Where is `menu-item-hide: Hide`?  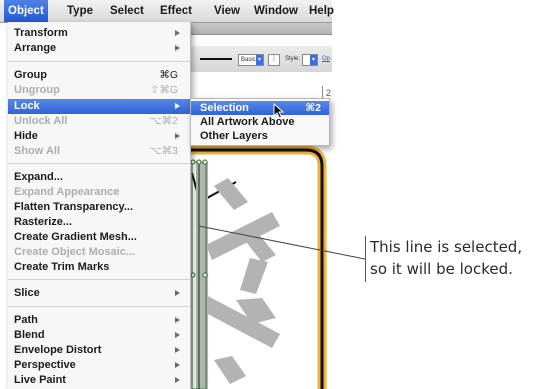 menu-item-hide: Hide is located at coordinates (99, 136).